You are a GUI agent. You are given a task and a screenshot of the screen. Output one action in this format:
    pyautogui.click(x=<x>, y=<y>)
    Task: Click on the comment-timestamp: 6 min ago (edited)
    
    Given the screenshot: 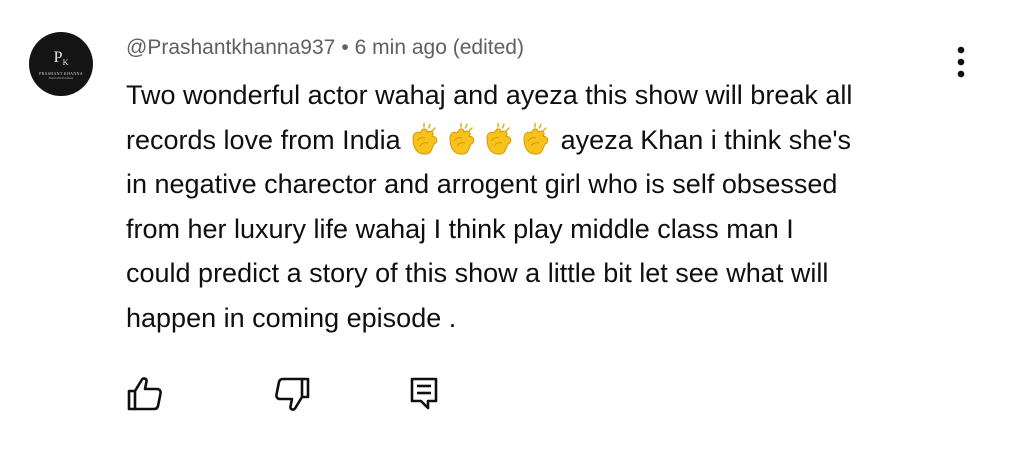 What is the action you would take?
    pyautogui.click(x=439, y=47)
    